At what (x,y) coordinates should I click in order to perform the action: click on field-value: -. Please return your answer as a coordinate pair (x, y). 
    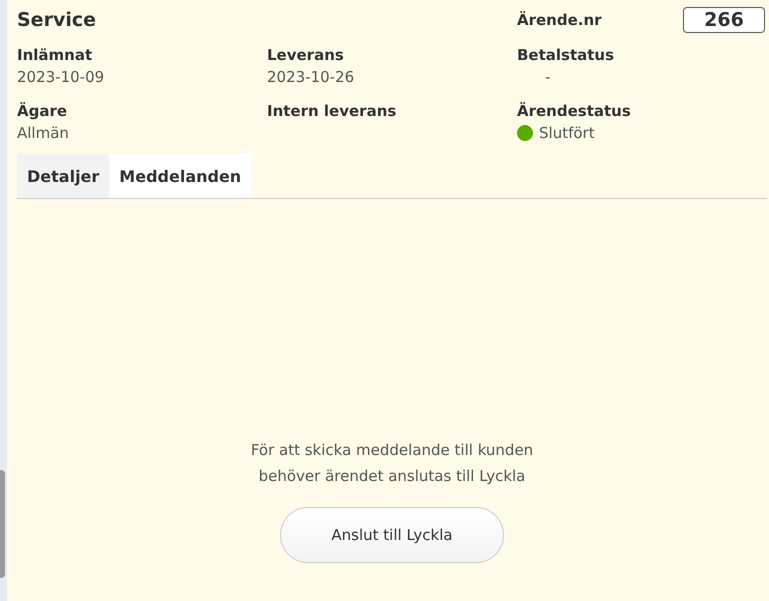
    Looking at the image, I should click on (547, 77).